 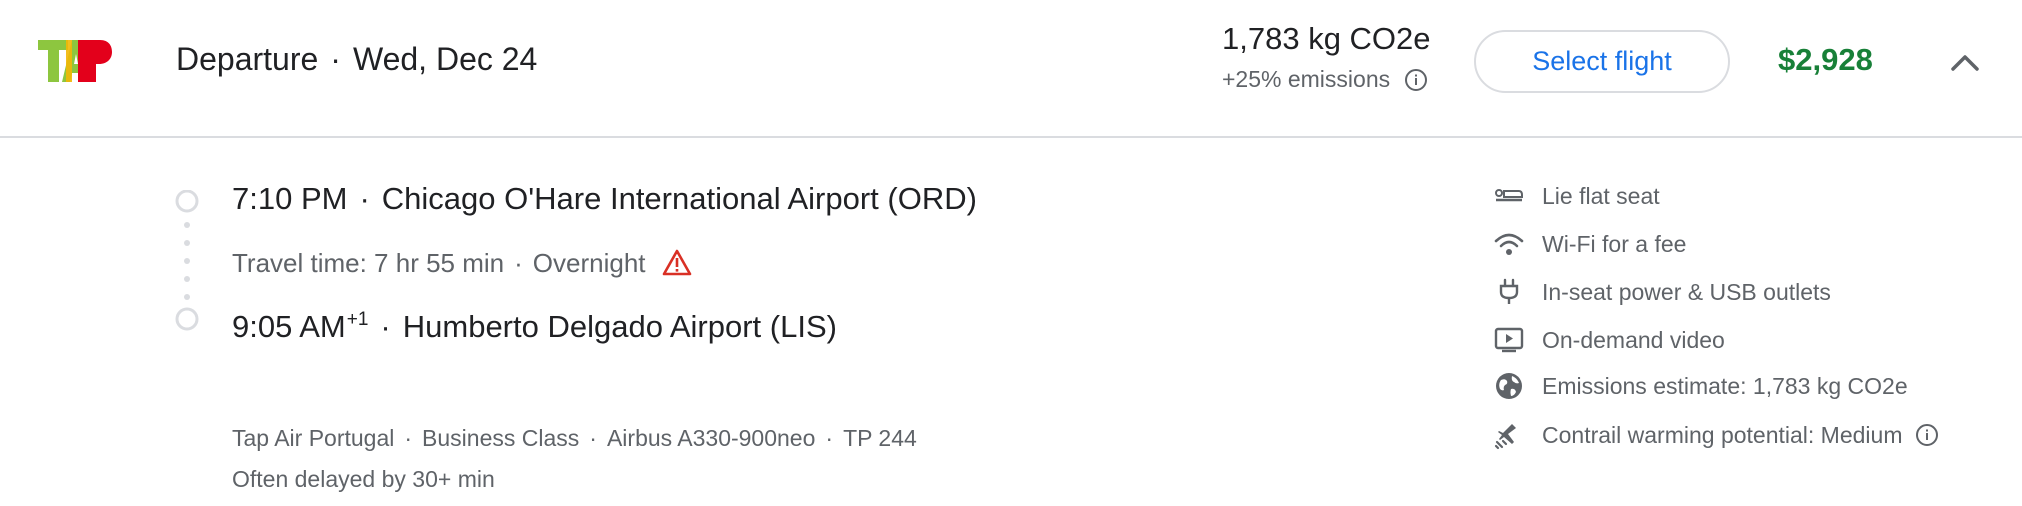 I want to click on arrival-day-offset: +1, so click(x=357, y=319).